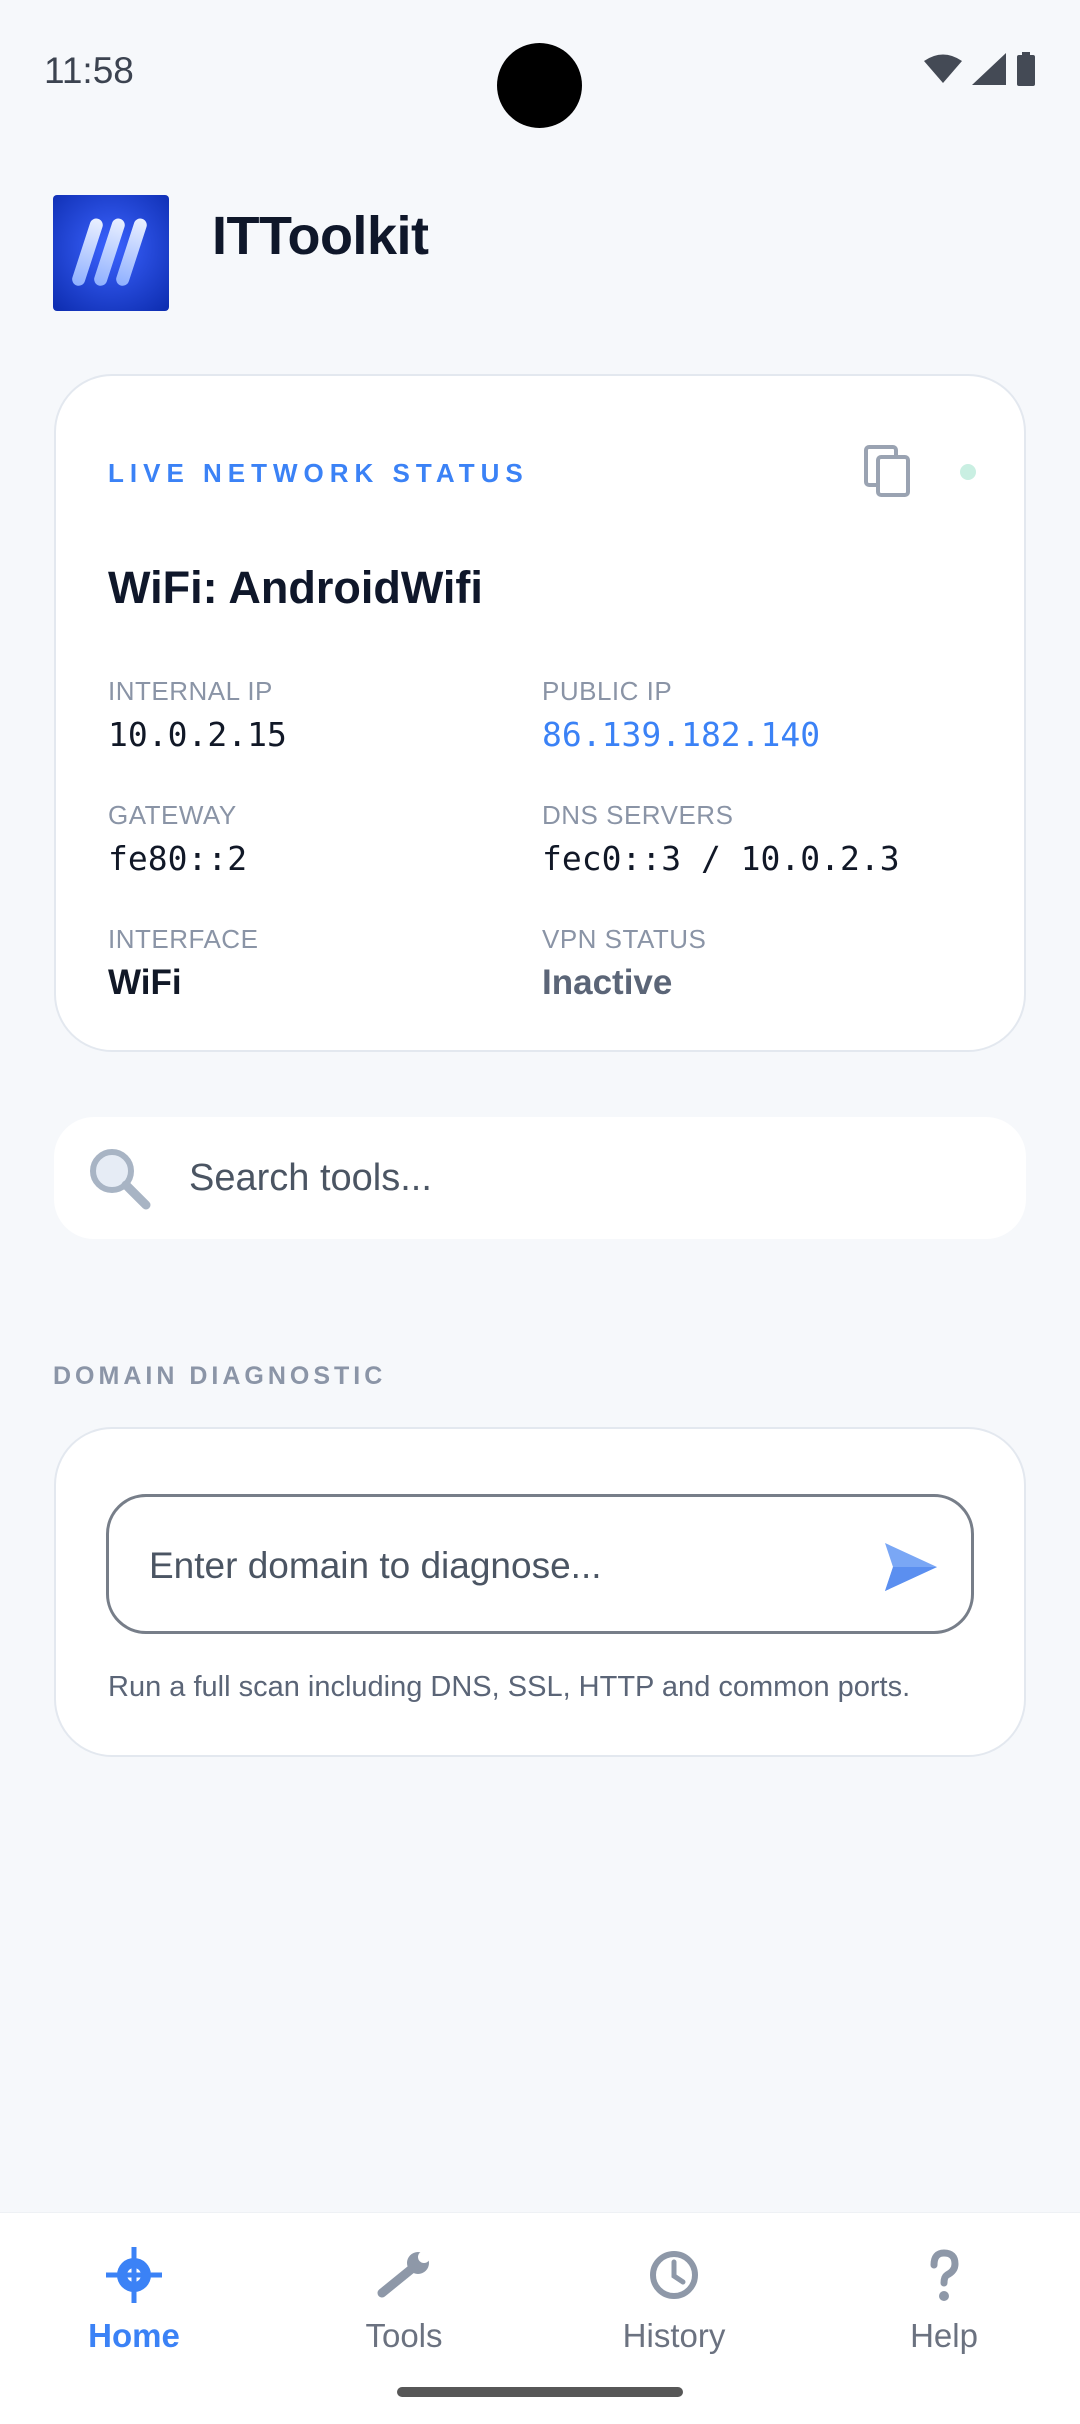 This screenshot has width=1080, height=2424. I want to click on nav-label: Home, so click(134, 2335).